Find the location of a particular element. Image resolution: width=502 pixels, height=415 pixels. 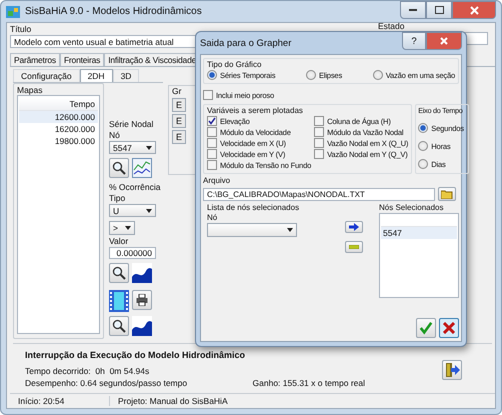

group-label: Variáveis a serem plotadas is located at coordinates (255, 110).